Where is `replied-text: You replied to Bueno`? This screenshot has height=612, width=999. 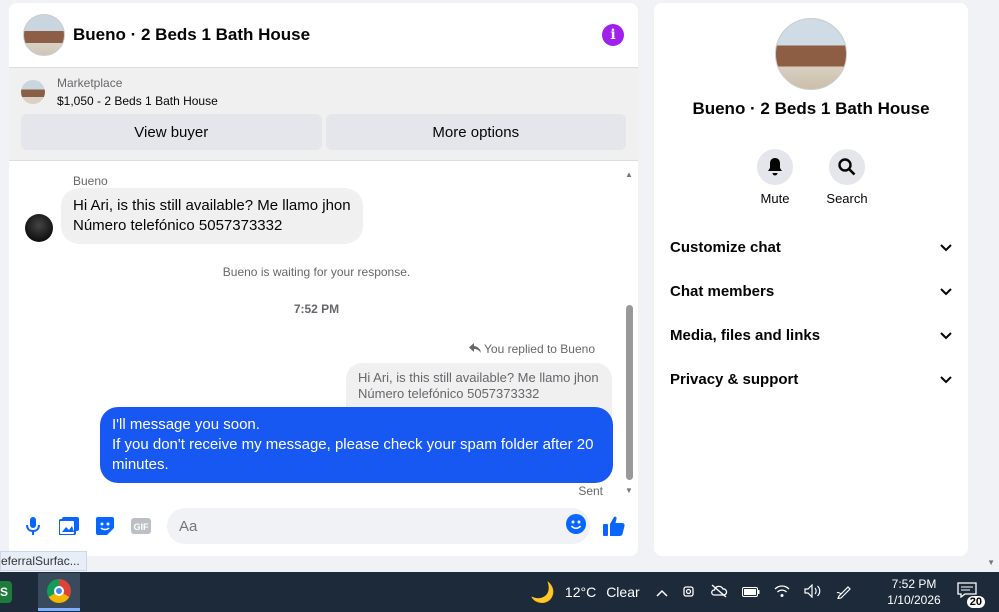 replied-text: You replied to Bueno is located at coordinates (539, 349).